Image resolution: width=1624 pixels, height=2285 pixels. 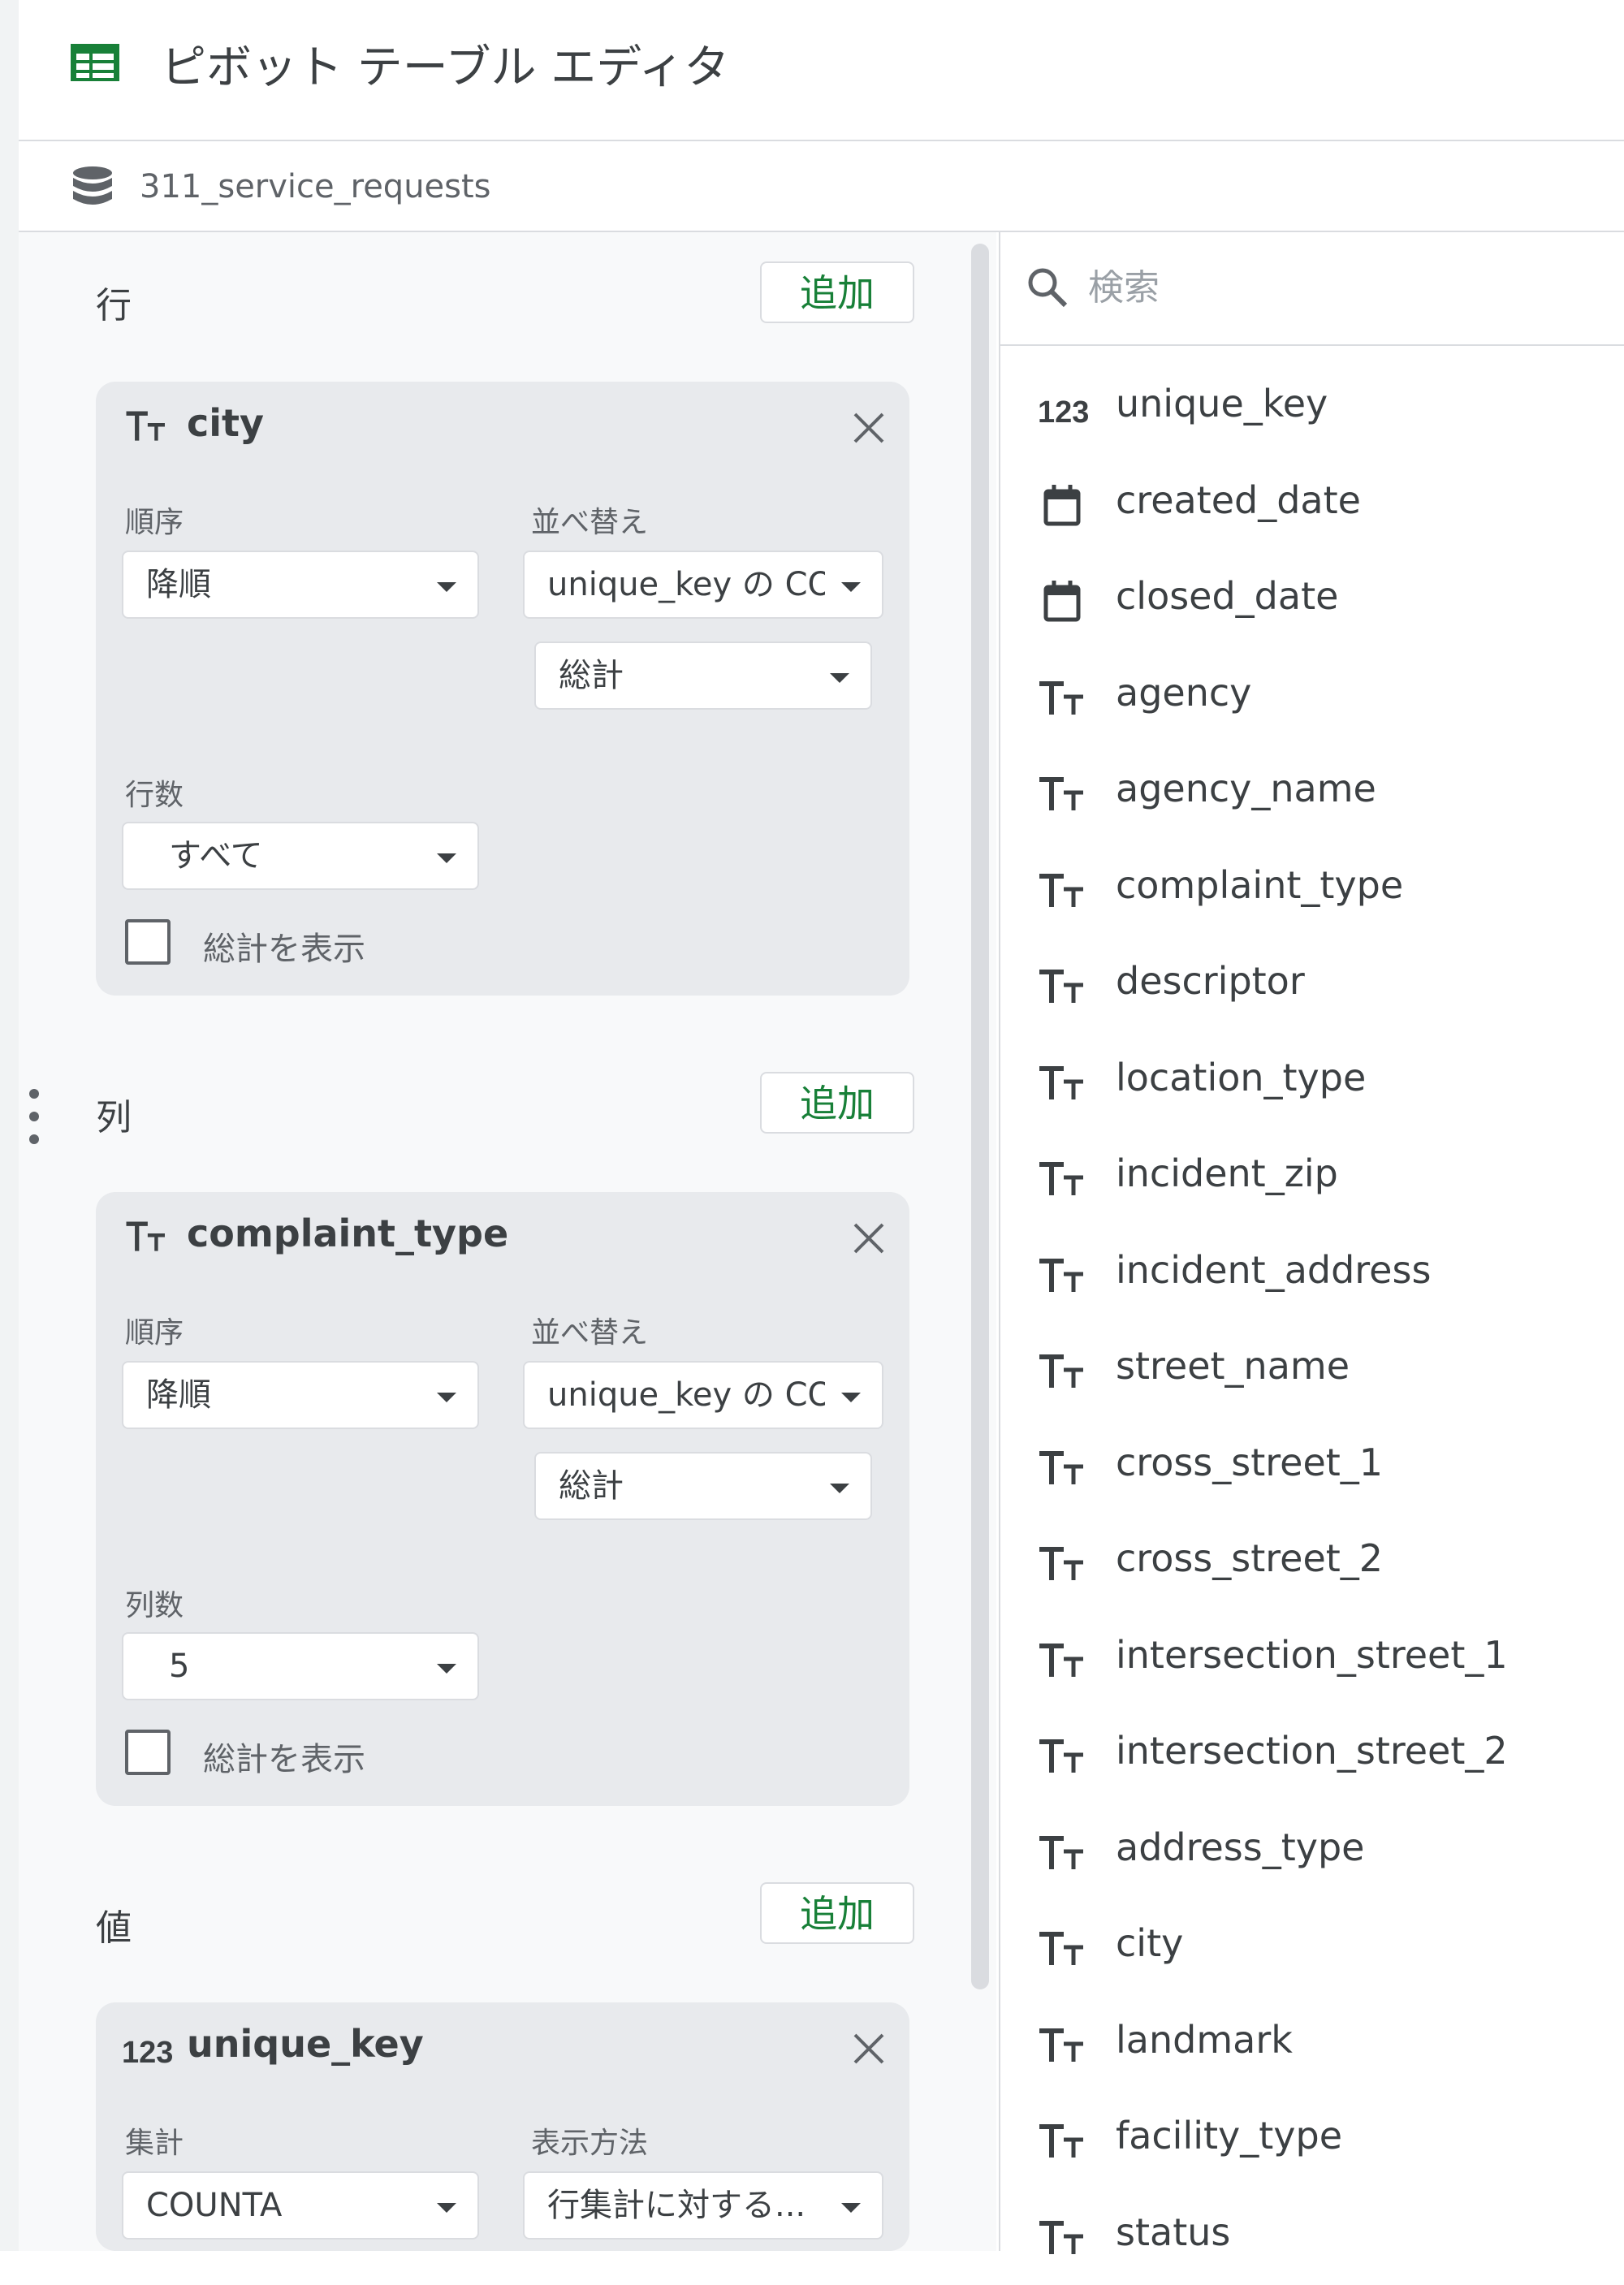 I want to click on columns-show-totals-checkbox, so click(x=148, y=1752).